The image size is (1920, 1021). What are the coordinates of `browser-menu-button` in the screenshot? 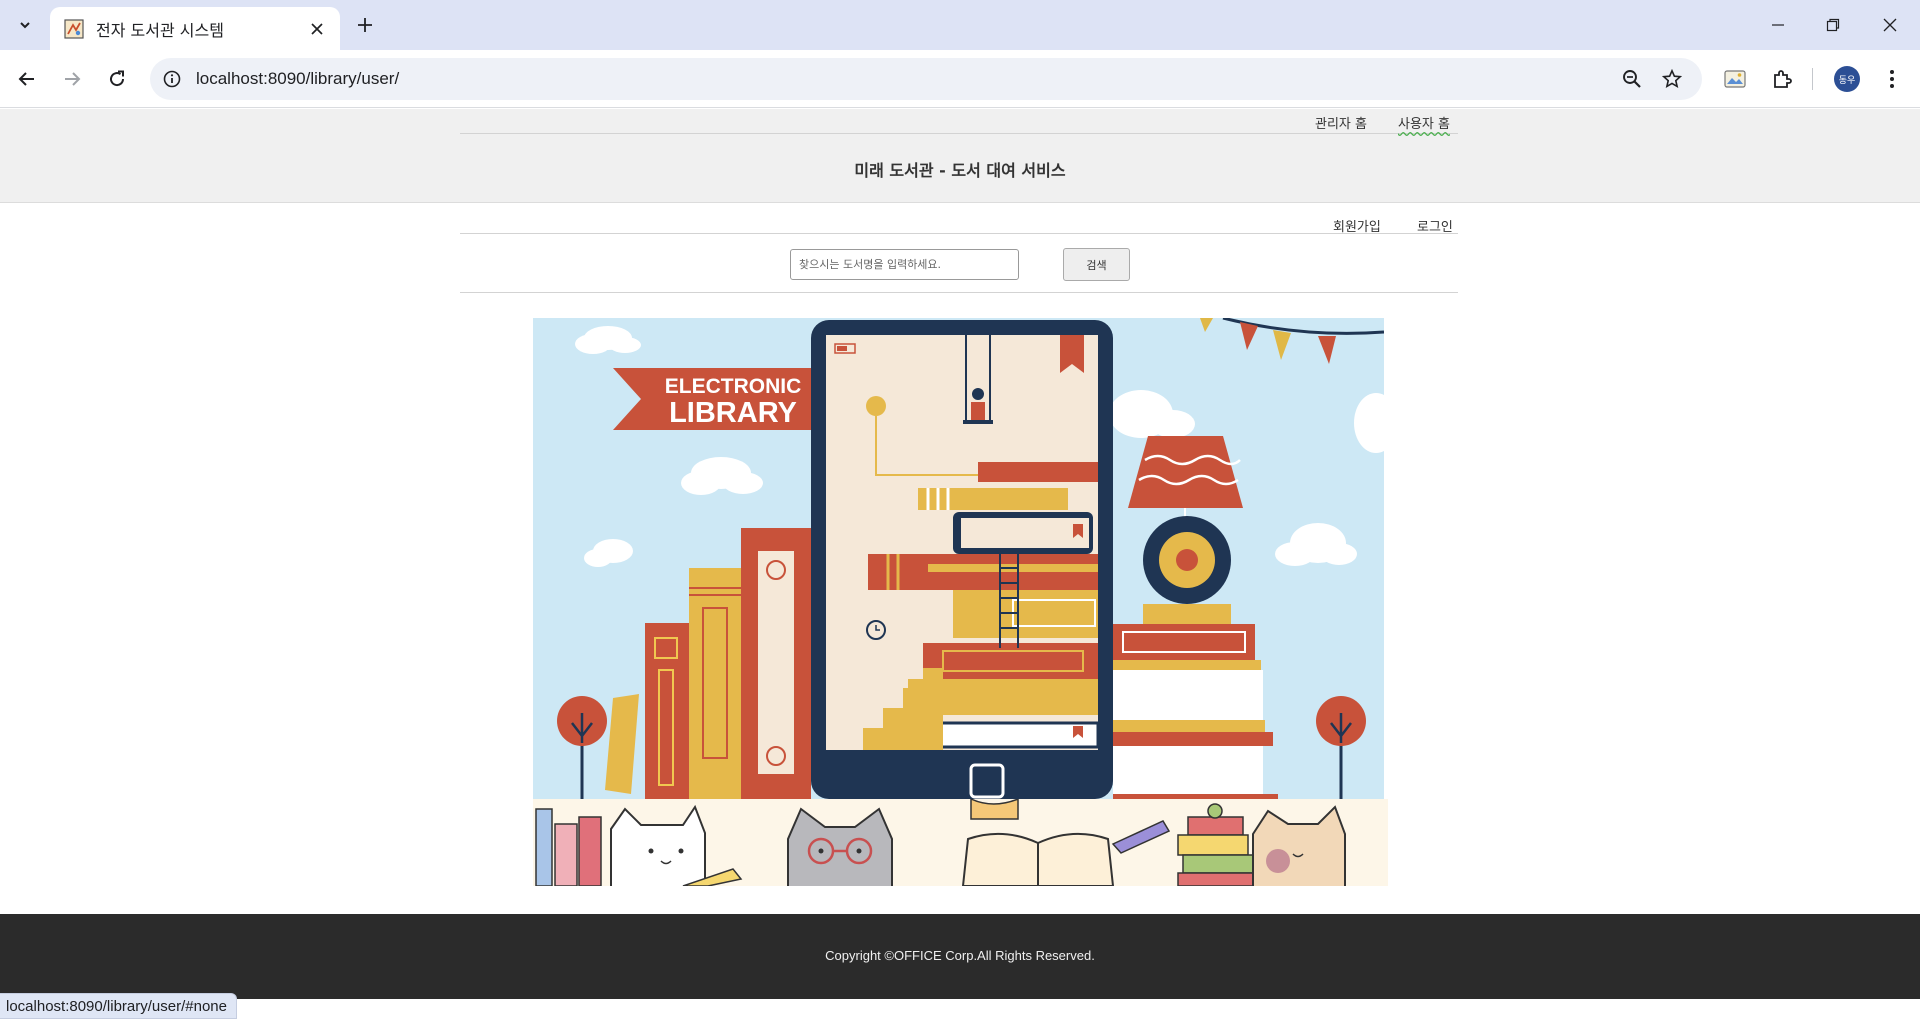 It's located at (1892, 79).